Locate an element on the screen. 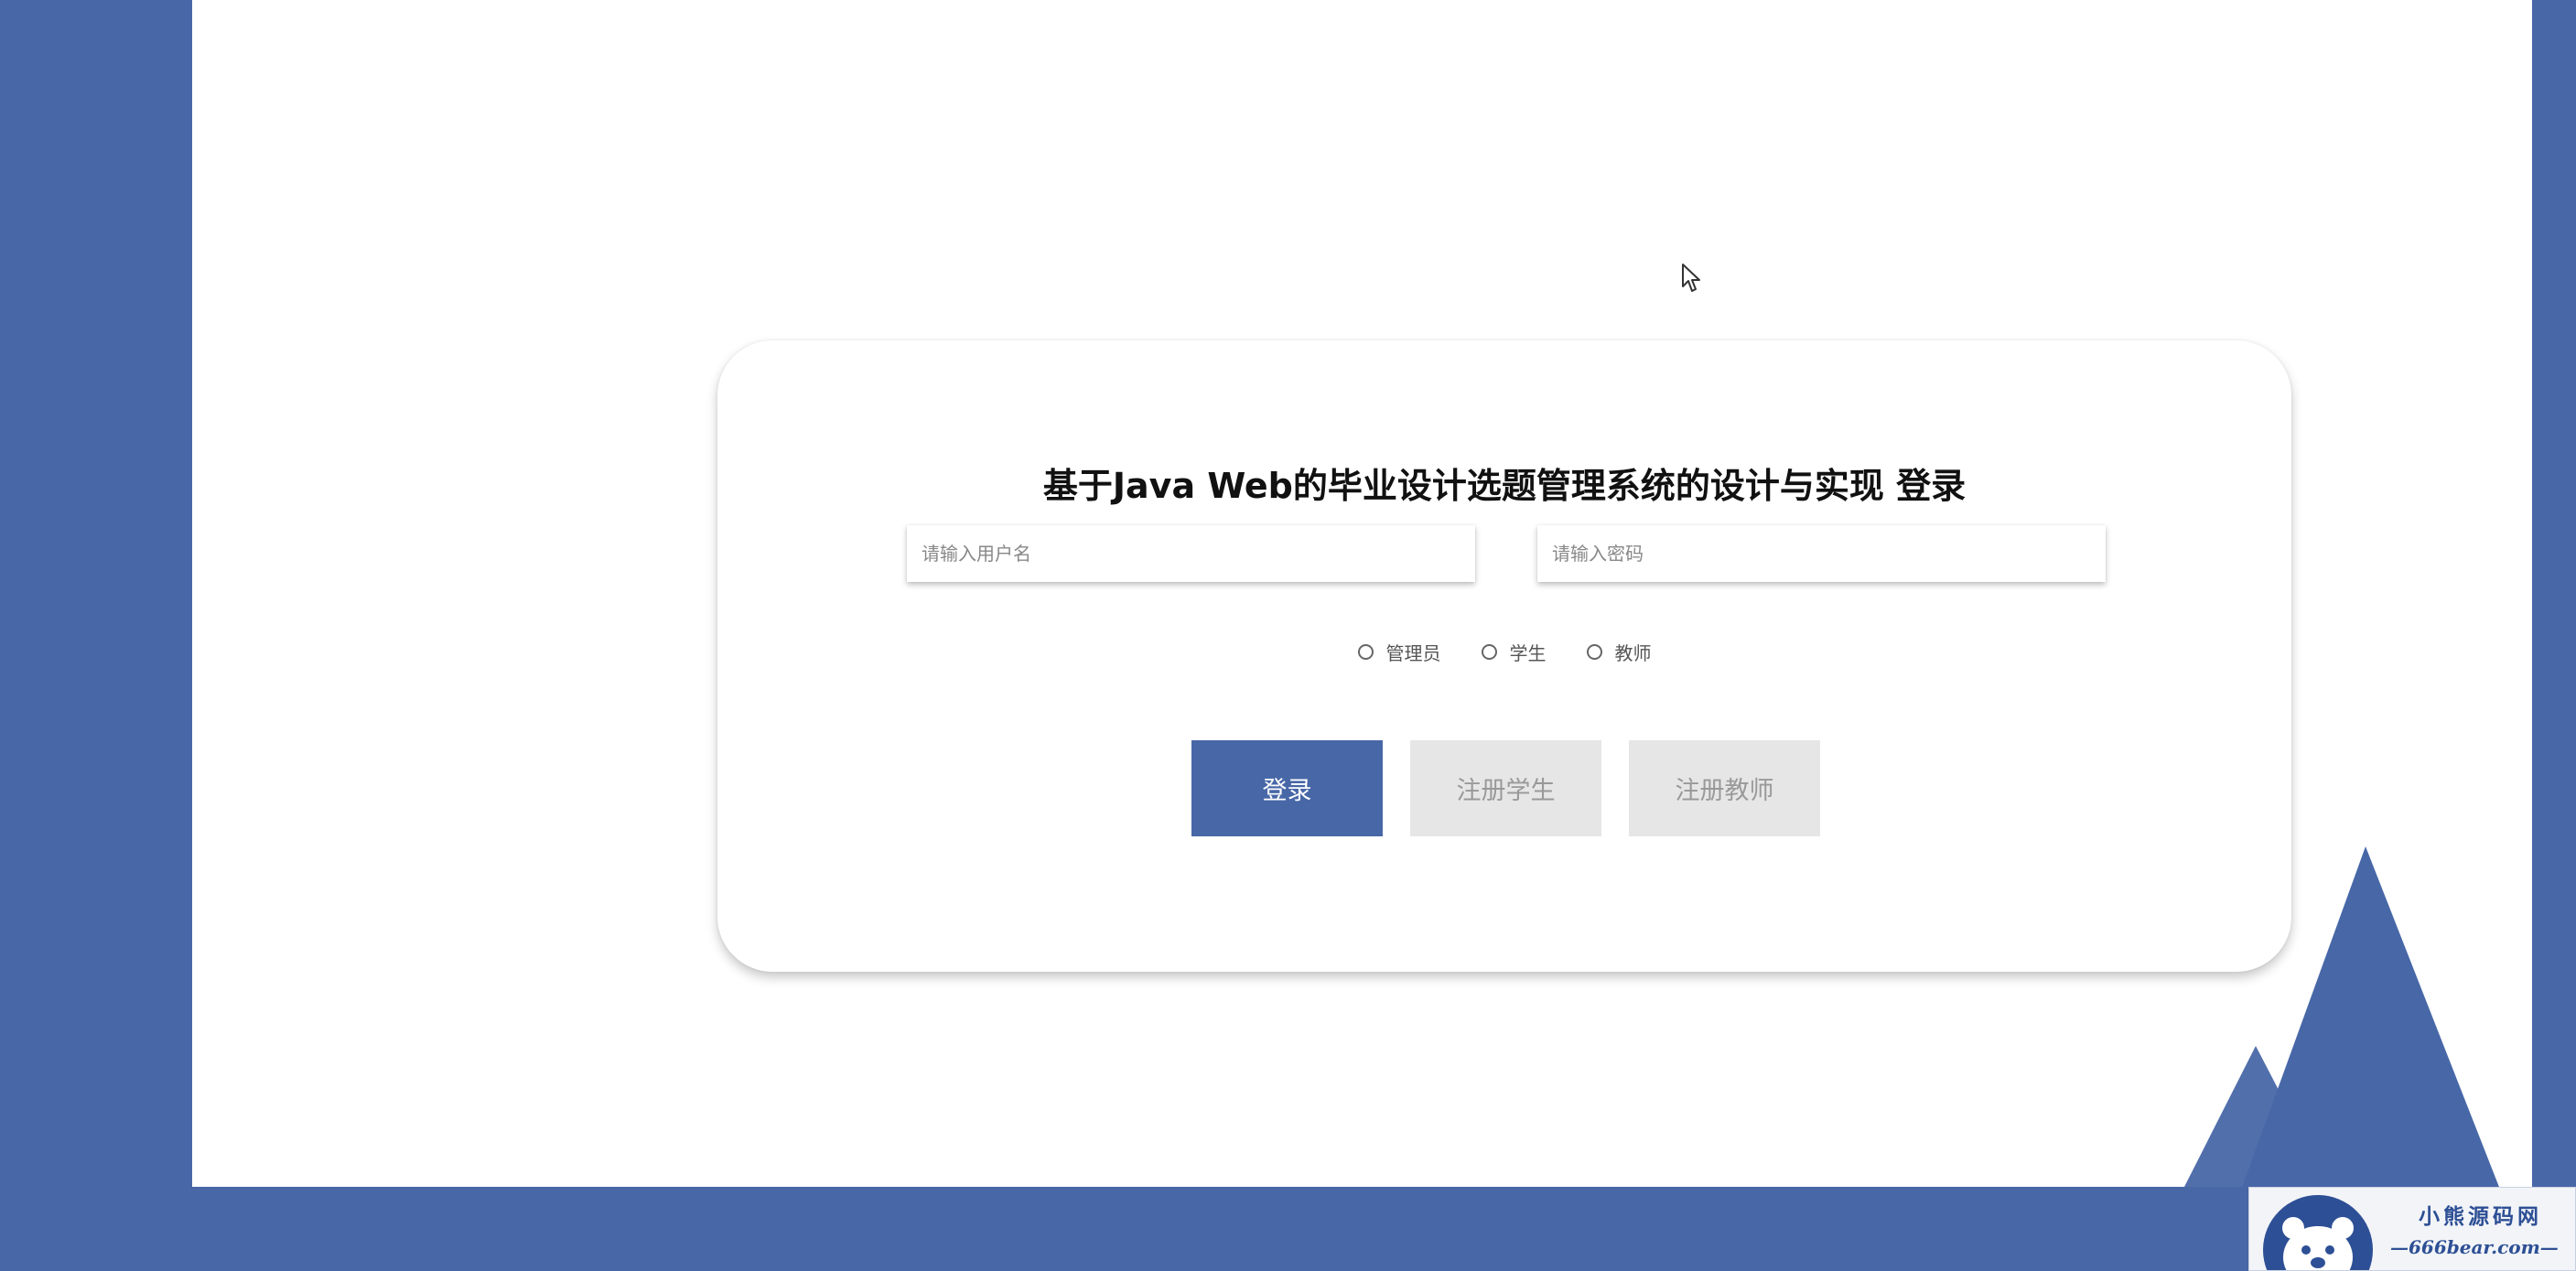  watermark-logo: 小熊源码网 —666bear.com— is located at coordinates (2412, 1229).